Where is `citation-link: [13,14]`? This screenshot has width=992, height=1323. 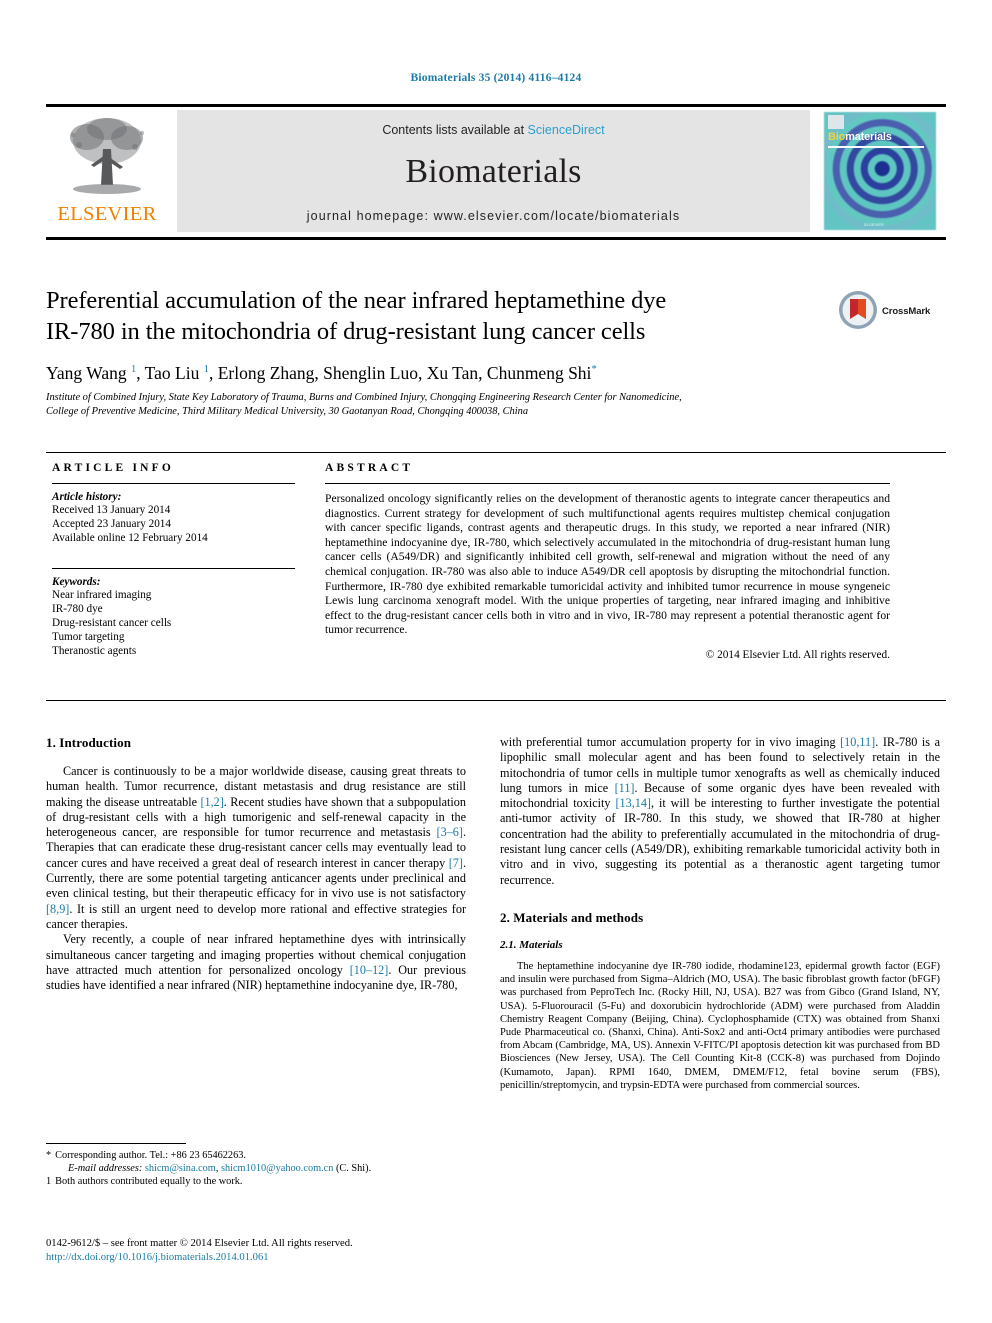
citation-link: [13,14] is located at coordinates (633, 803).